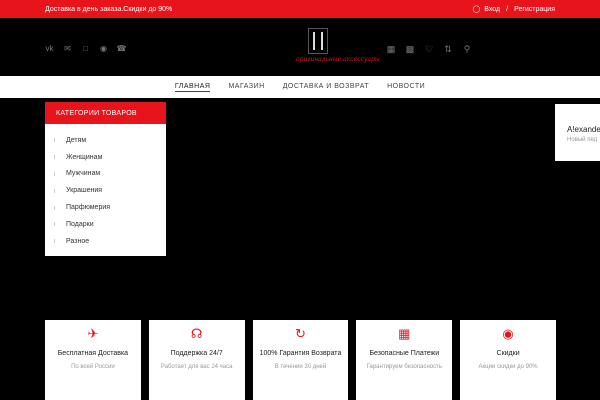  I want to click on heart-icon: ♡, so click(429, 49).